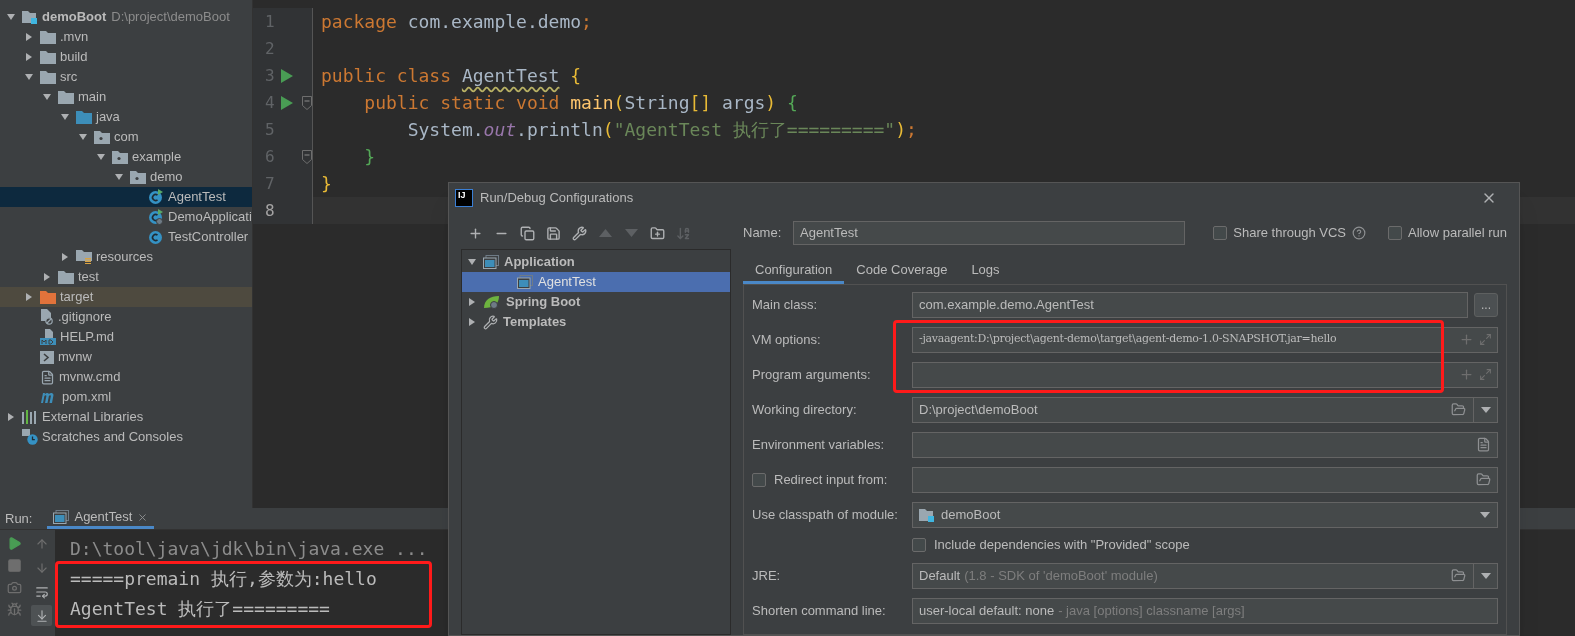 Image resolution: width=1575 pixels, height=636 pixels. I want to click on code-line: package com.example.demo;, so click(456, 22).